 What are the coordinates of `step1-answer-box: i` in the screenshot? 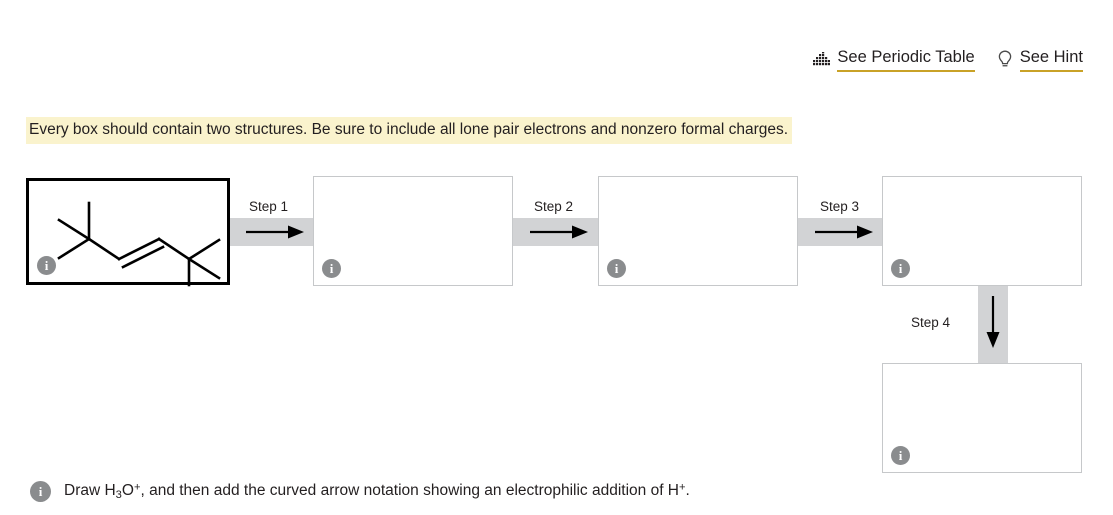 It's located at (413, 231).